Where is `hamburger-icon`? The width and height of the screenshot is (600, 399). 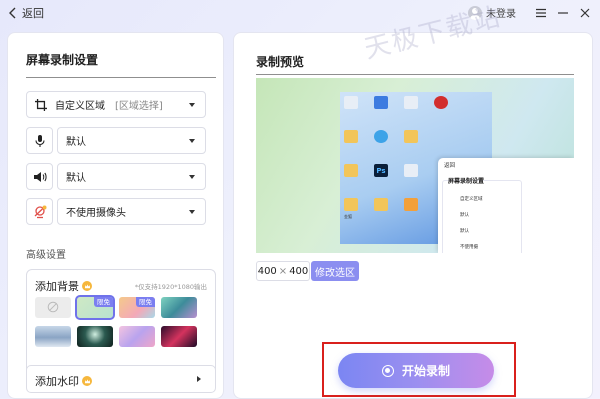 hamburger-icon is located at coordinates (541, 13).